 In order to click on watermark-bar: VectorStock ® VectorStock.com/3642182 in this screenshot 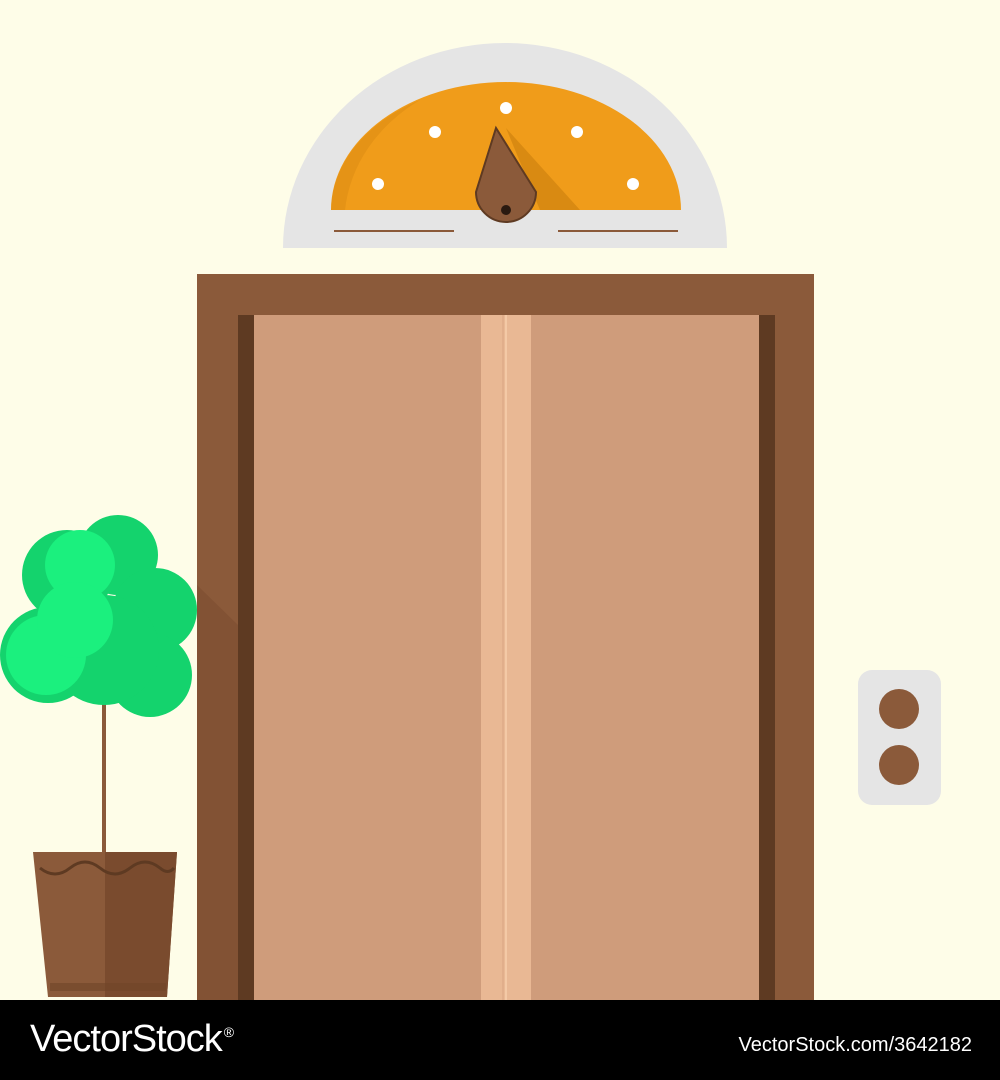, I will do `click(500, 1040)`.